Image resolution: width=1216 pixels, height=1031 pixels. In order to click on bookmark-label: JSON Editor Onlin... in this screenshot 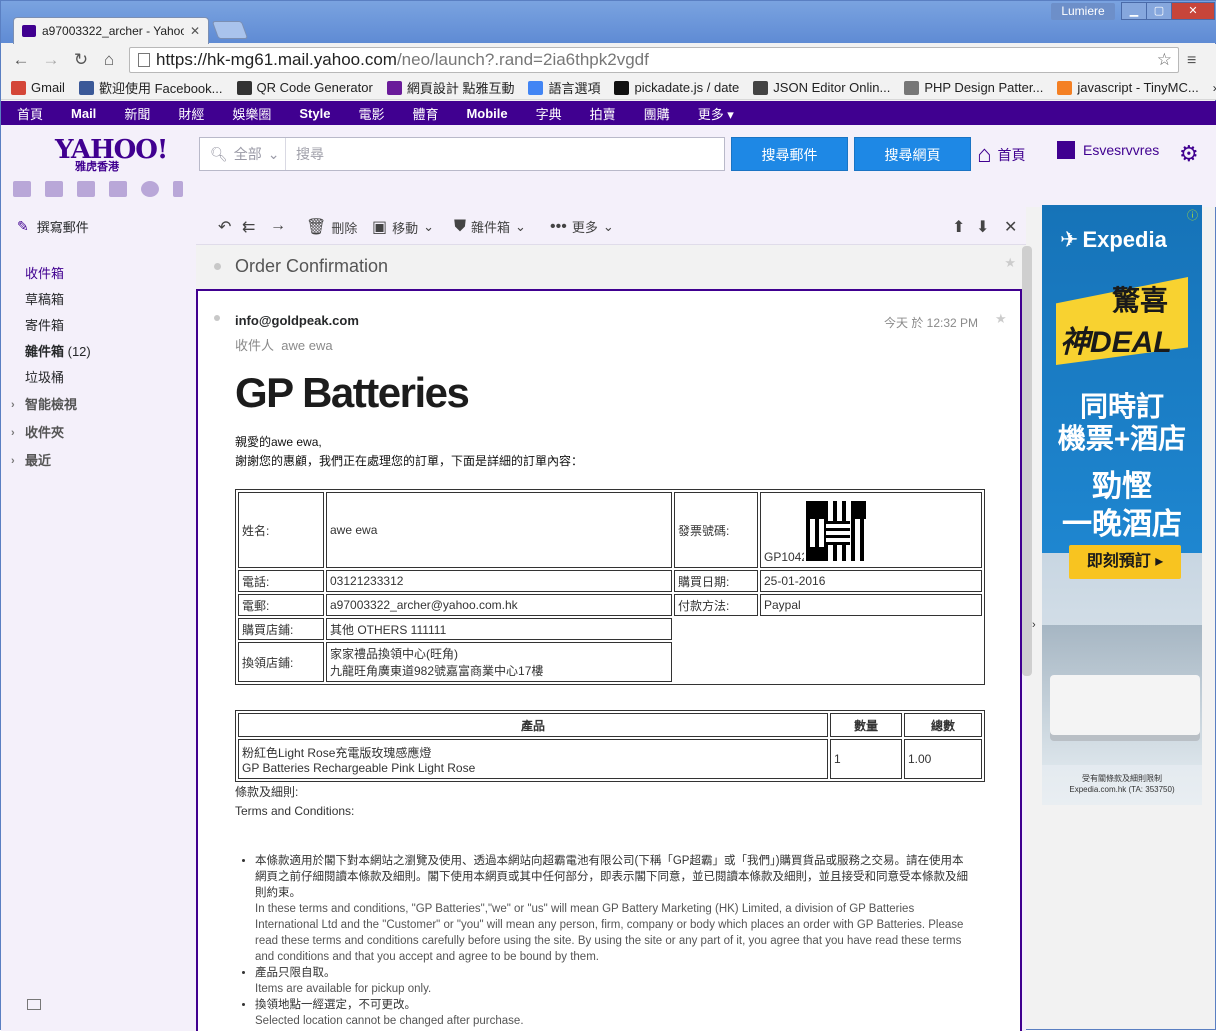, I will do `click(832, 87)`.